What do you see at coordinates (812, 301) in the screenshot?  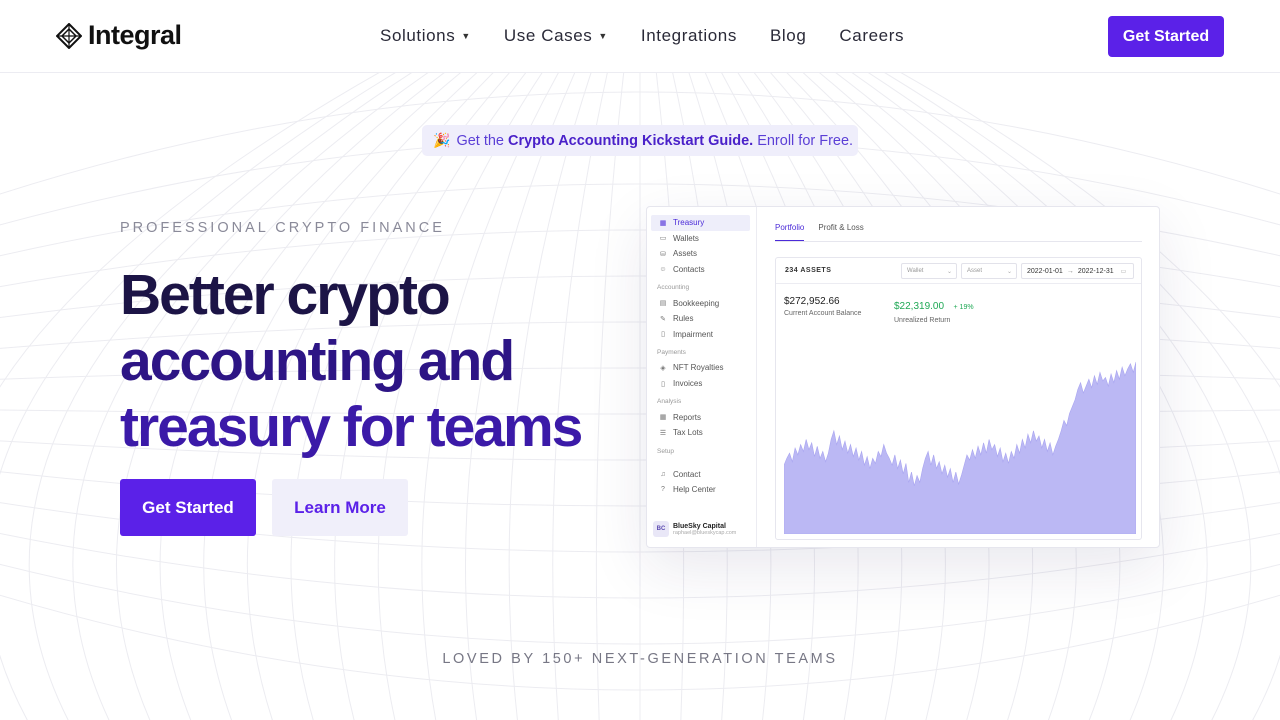 I see `balance-value: $272,952.66` at bounding box center [812, 301].